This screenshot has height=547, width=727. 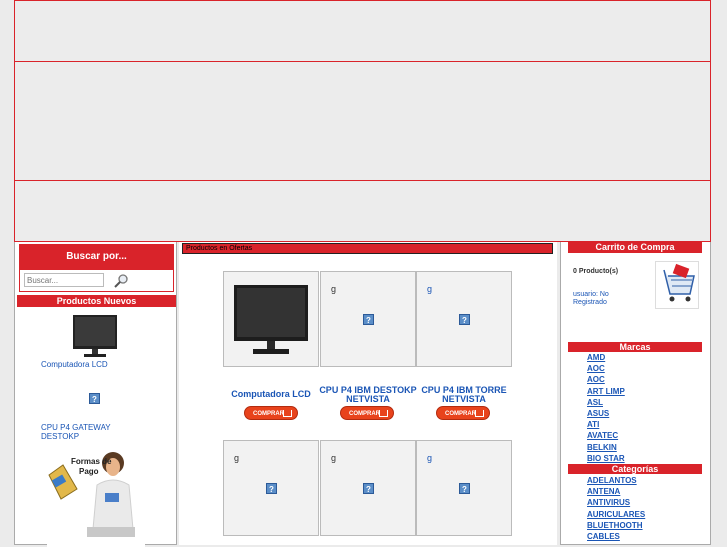 I want to click on new-product-image-monitor, so click(x=95, y=336).